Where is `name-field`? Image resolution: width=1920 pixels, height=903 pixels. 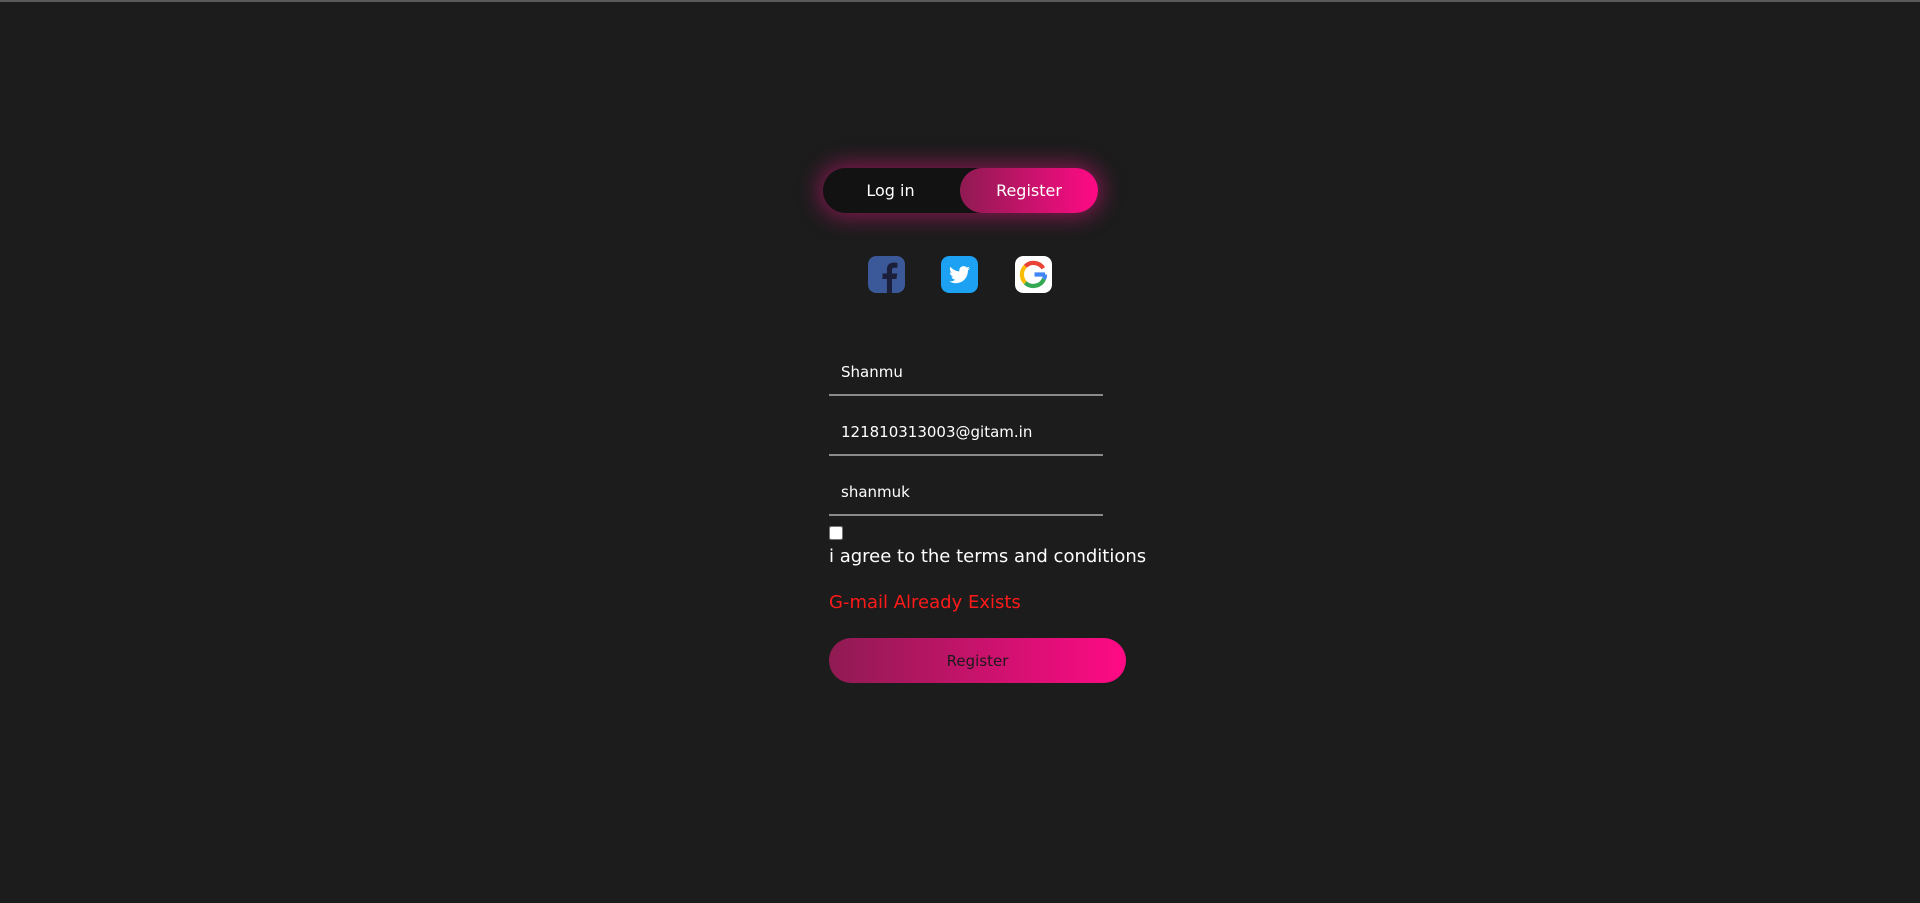
name-field is located at coordinates (966, 373).